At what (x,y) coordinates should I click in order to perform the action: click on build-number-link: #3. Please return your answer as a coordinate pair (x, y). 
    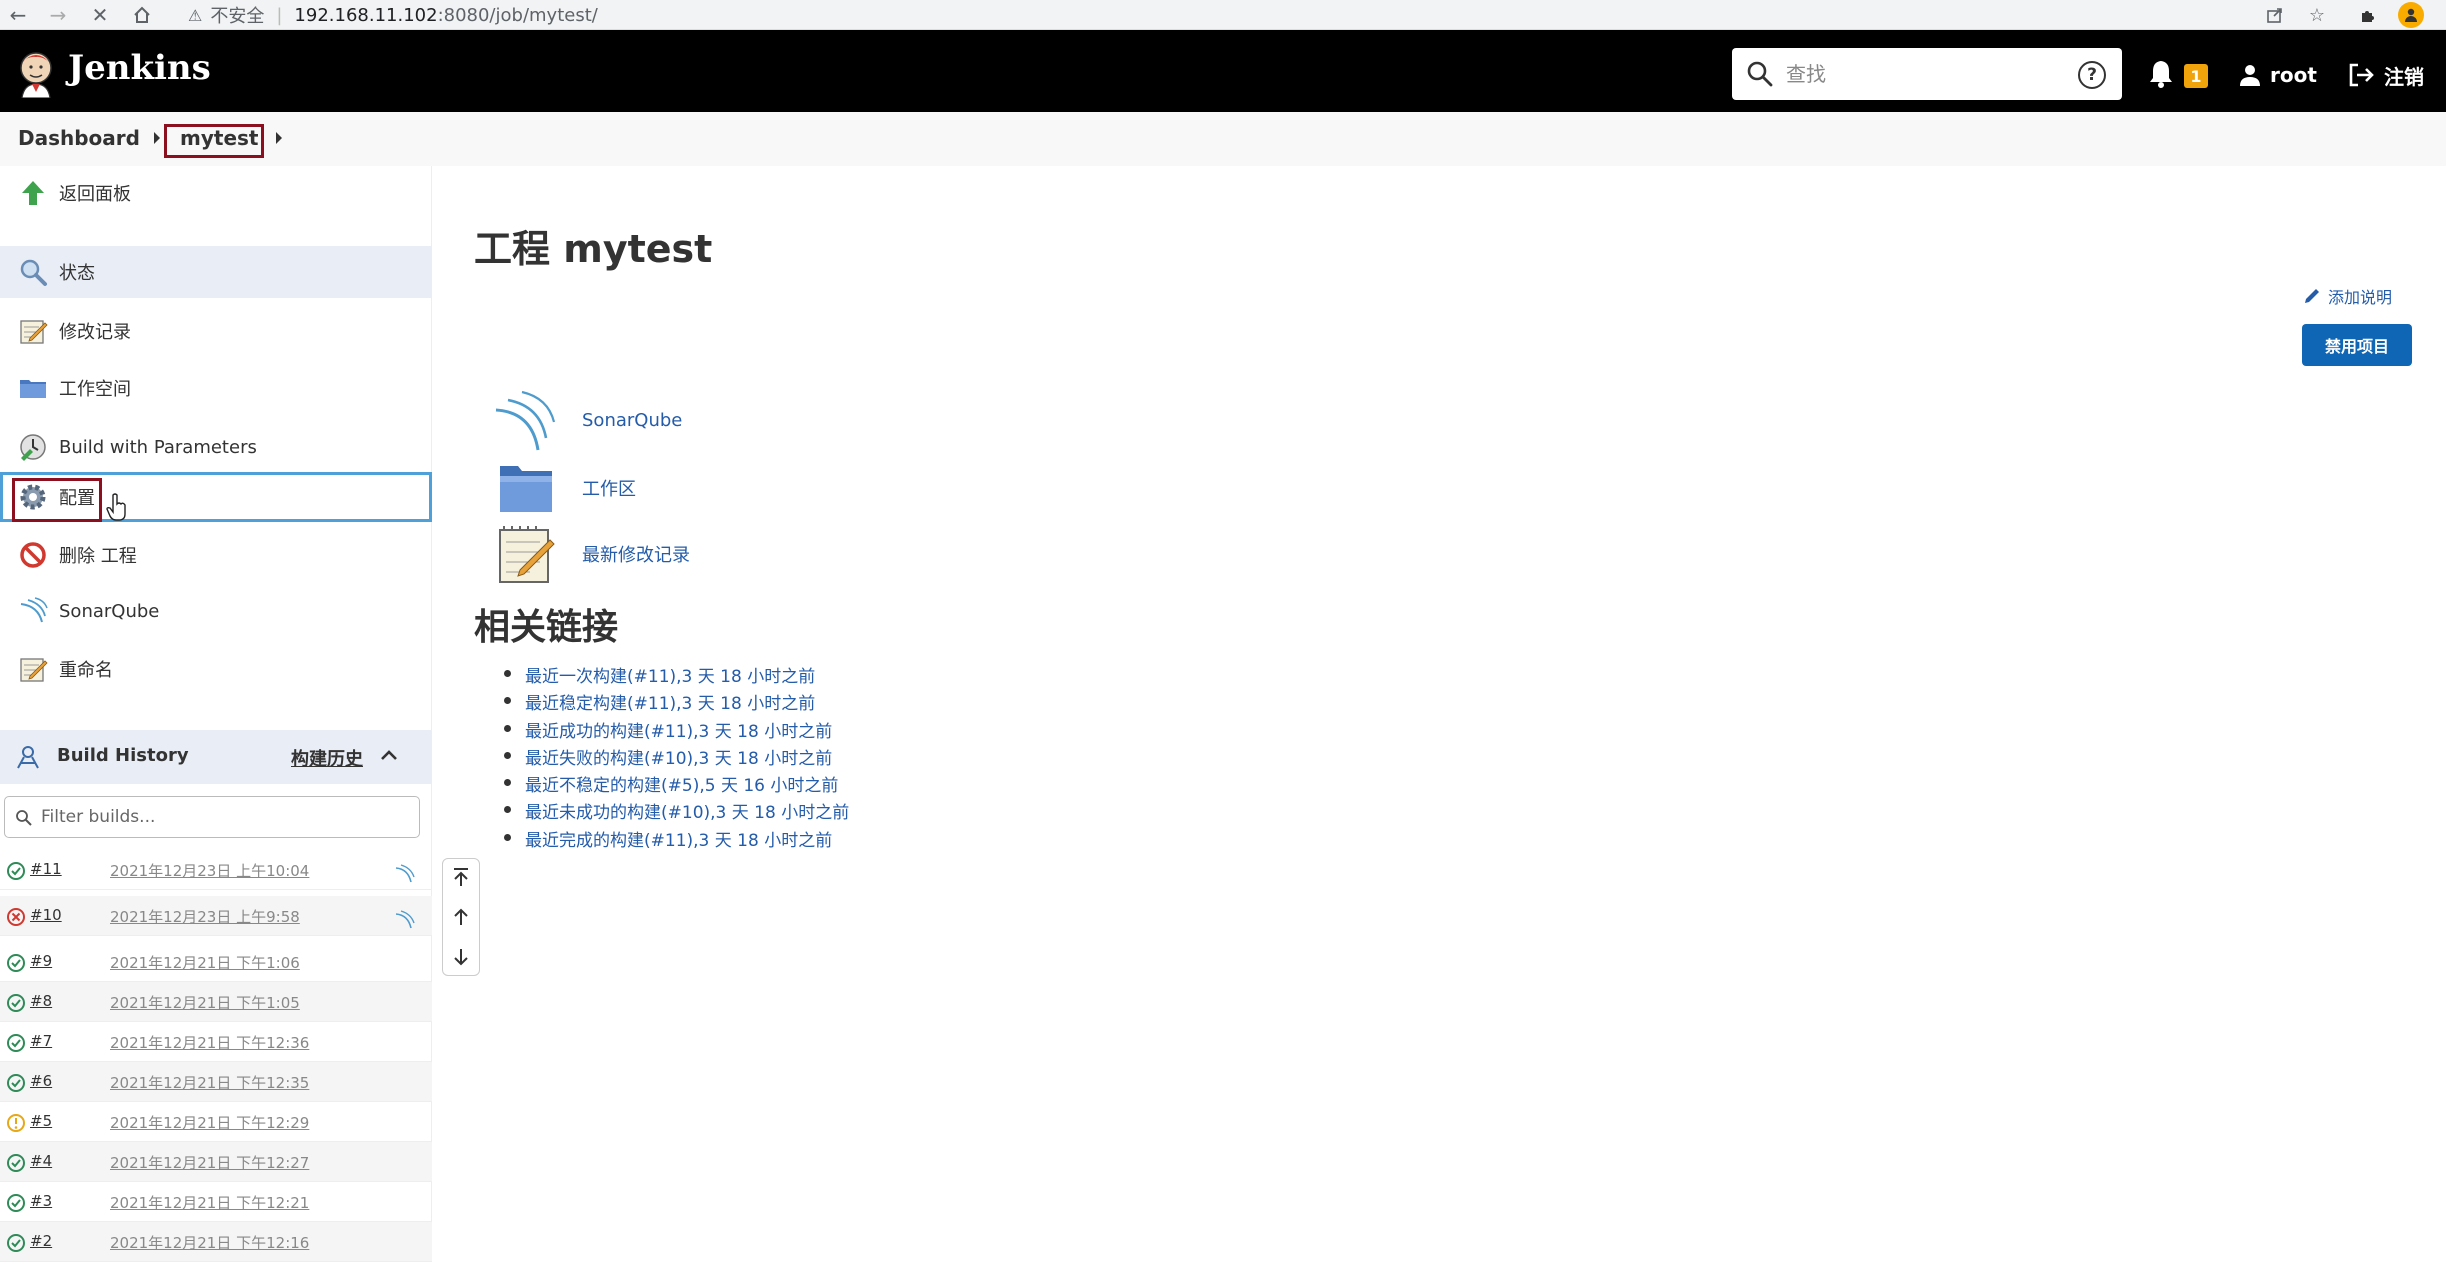
    Looking at the image, I should click on (41, 1201).